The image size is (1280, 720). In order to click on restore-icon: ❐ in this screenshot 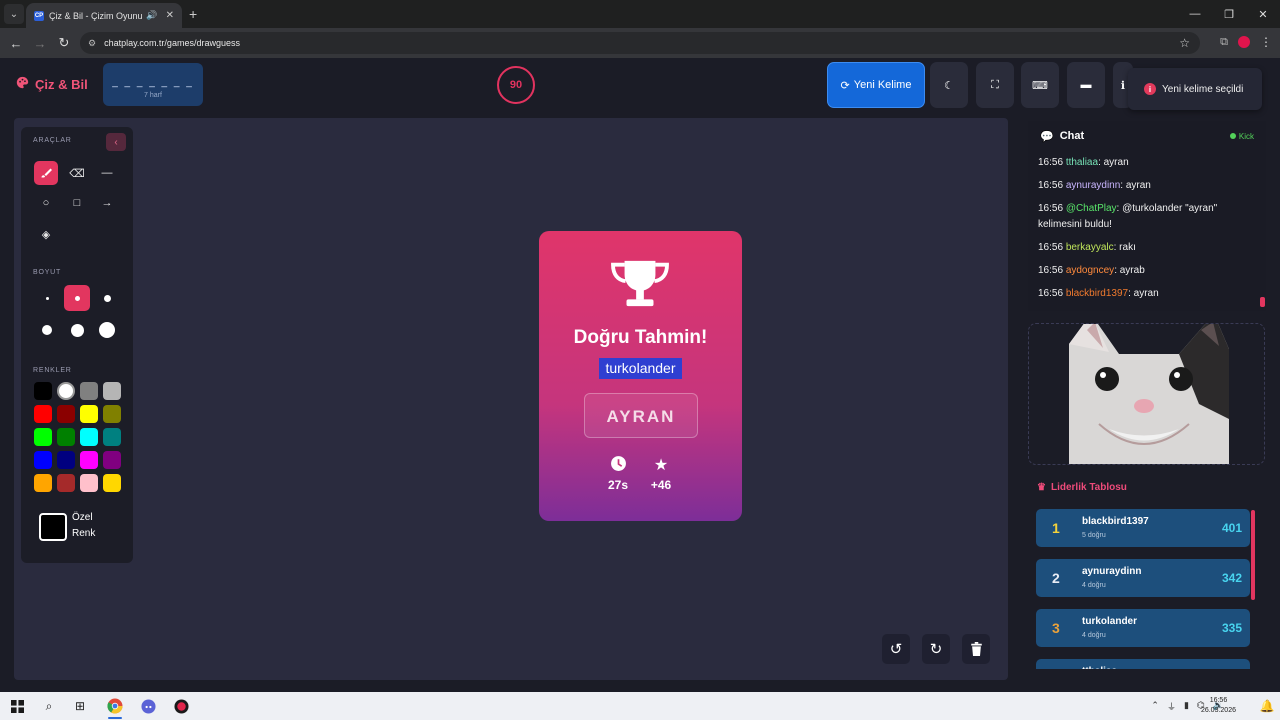, I will do `click(1229, 14)`.